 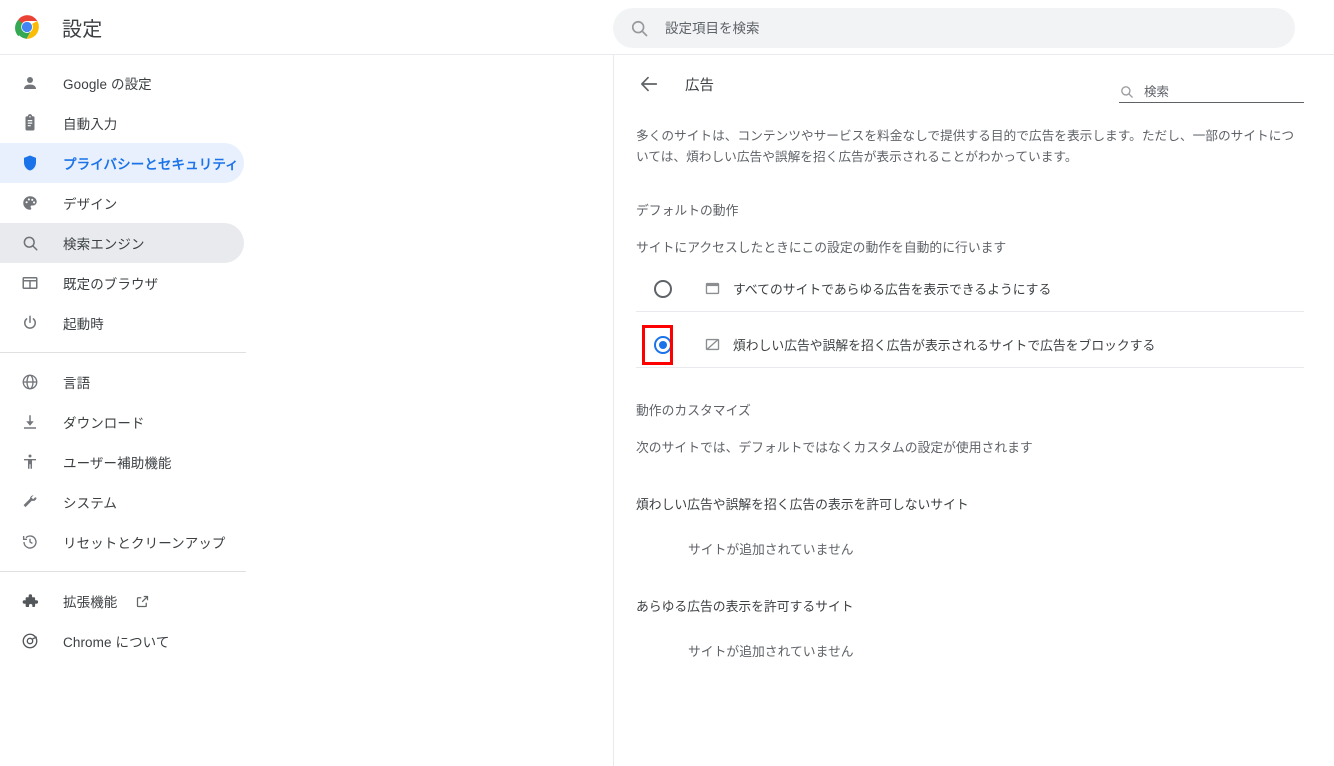 What do you see at coordinates (821, 247) in the screenshot?
I see `default-behavior-subtitle: サイトにアクセスしたときにこの設定の動作を自動的に行います` at bounding box center [821, 247].